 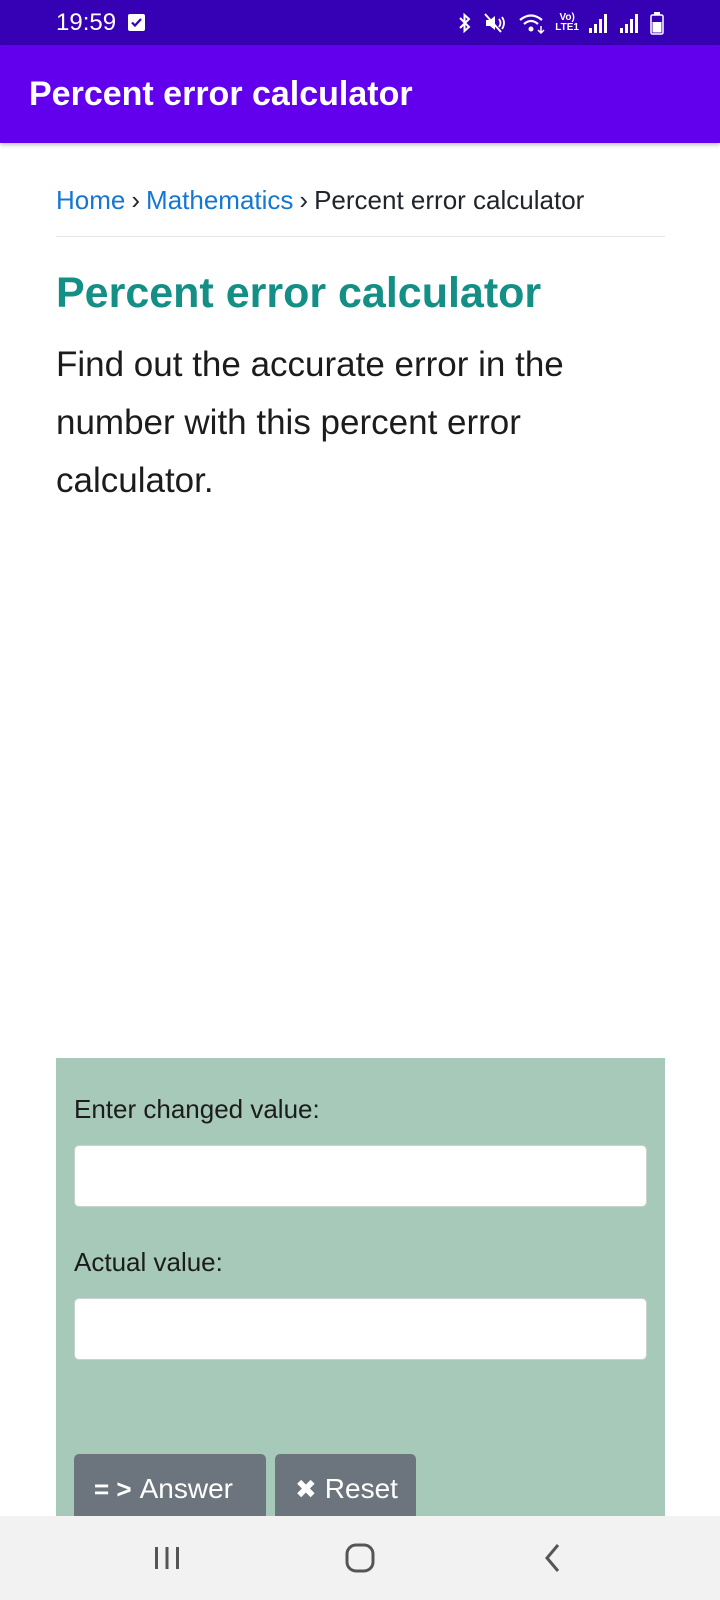 What do you see at coordinates (299, 293) in the screenshot?
I see `page-title: Percent error calculator` at bounding box center [299, 293].